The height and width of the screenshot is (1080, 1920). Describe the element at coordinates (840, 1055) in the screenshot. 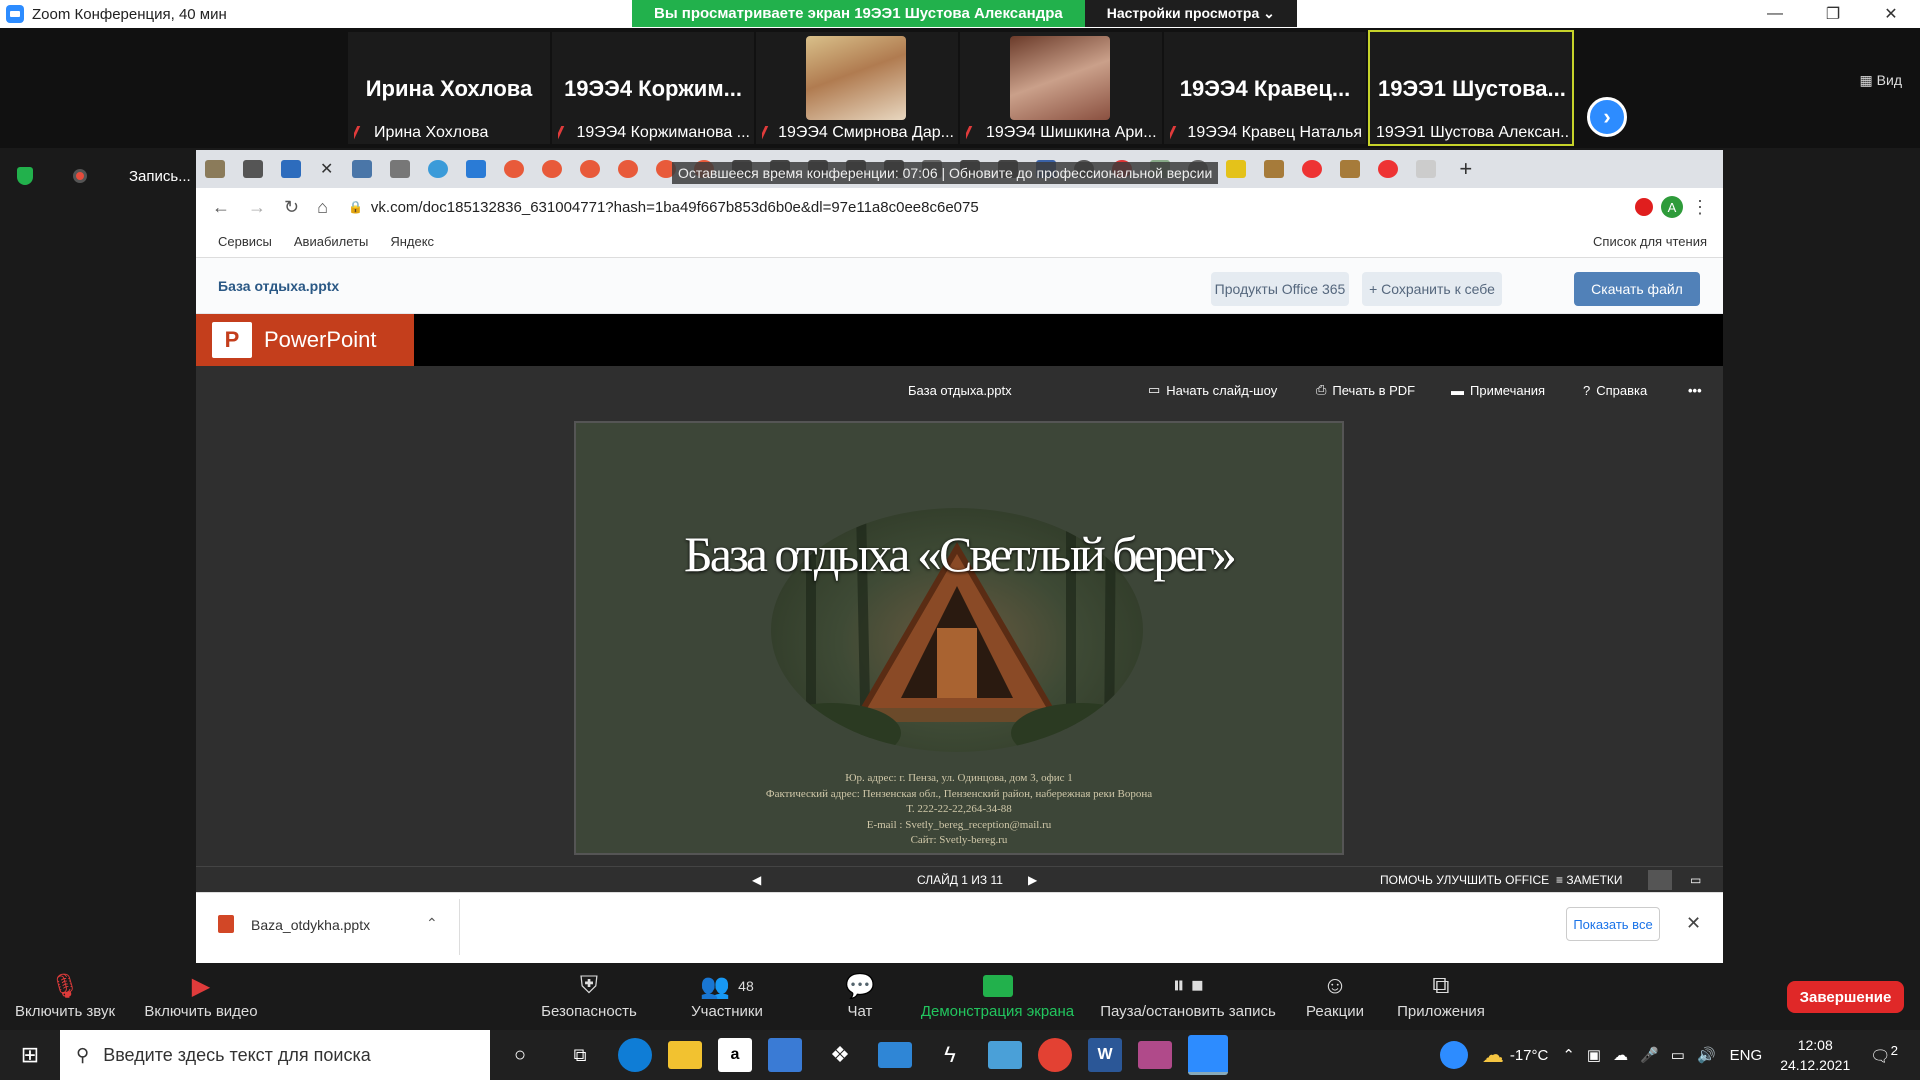

I see `dropbox-icon: ❖` at that location.